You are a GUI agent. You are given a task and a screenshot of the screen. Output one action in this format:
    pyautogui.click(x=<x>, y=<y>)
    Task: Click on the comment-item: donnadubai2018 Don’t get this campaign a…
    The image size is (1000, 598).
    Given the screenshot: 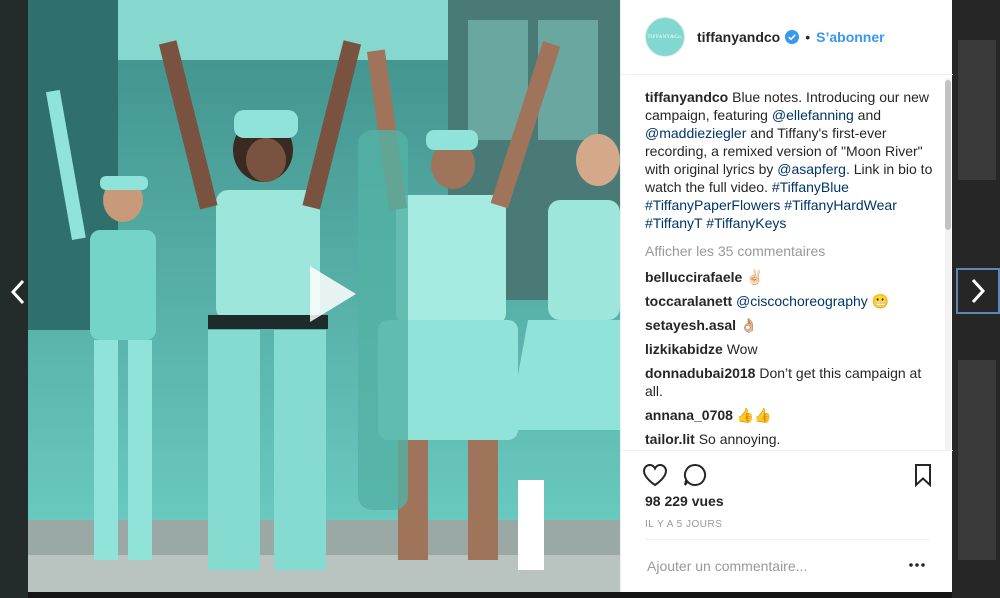 What is the action you would take?
    pyautogui.click(x=790, y=382)
    